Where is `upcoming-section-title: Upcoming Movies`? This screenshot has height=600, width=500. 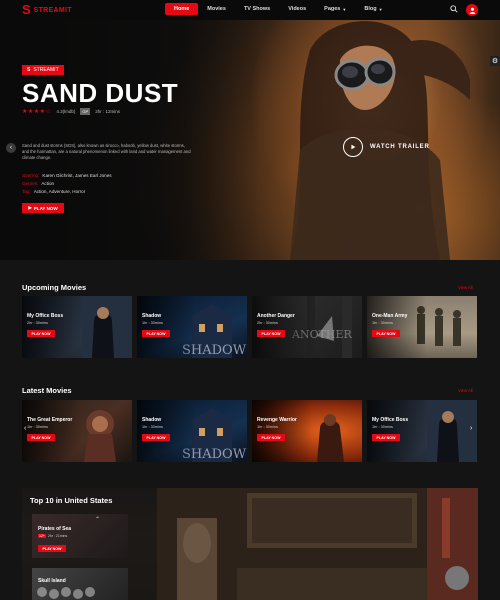
upcoming-section-title: Upcoming Movies is located at coordinates (54, 287).